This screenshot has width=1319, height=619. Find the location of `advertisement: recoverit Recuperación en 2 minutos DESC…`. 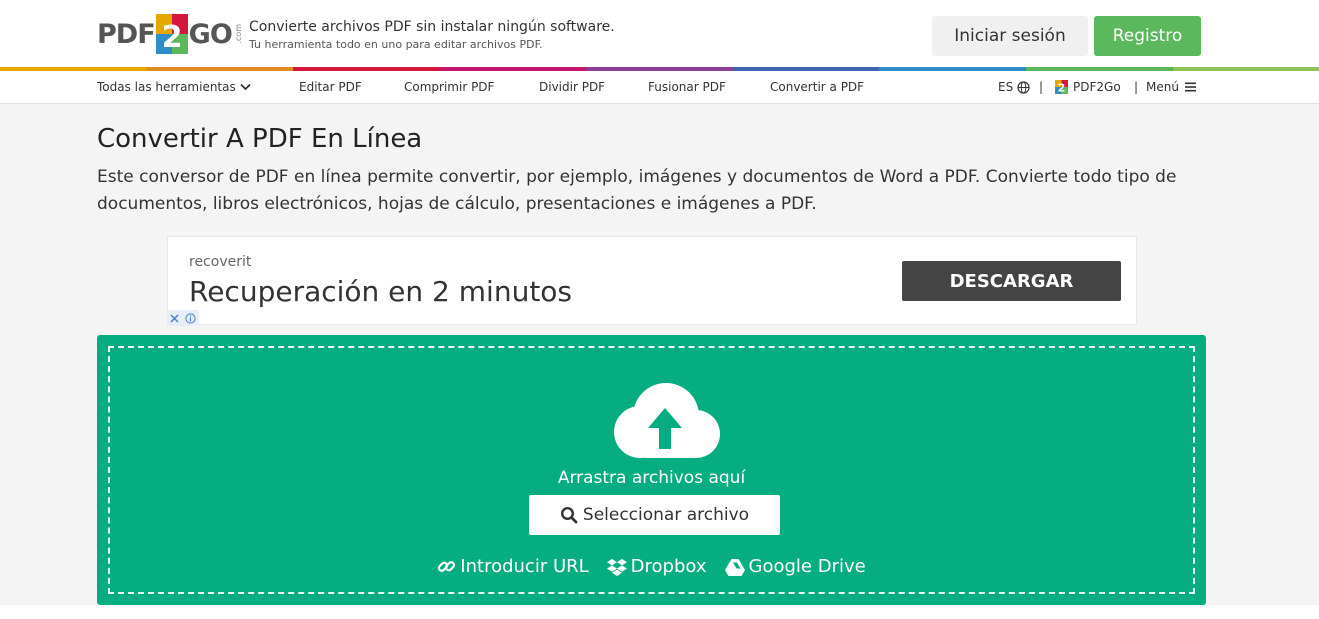

advertisement: recoverit Recuperación en 2 minutos DESC… is located at coordinates (652, 281).